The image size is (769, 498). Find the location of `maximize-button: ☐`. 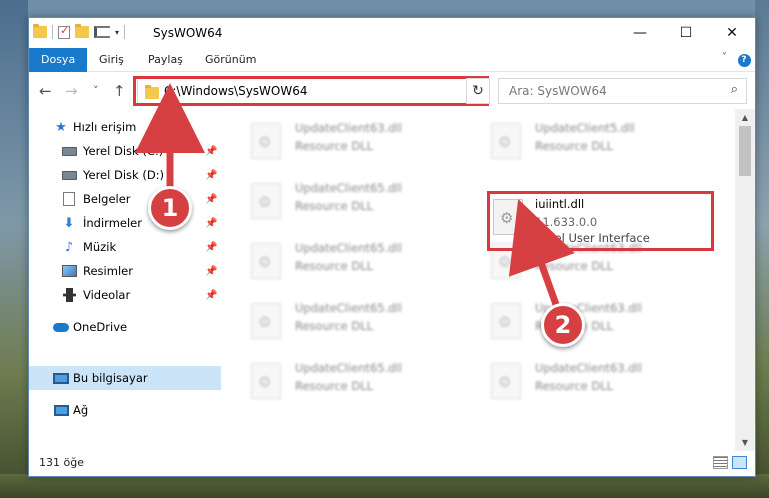

maximize-button: ☐ is located at coordinates (686, 33).